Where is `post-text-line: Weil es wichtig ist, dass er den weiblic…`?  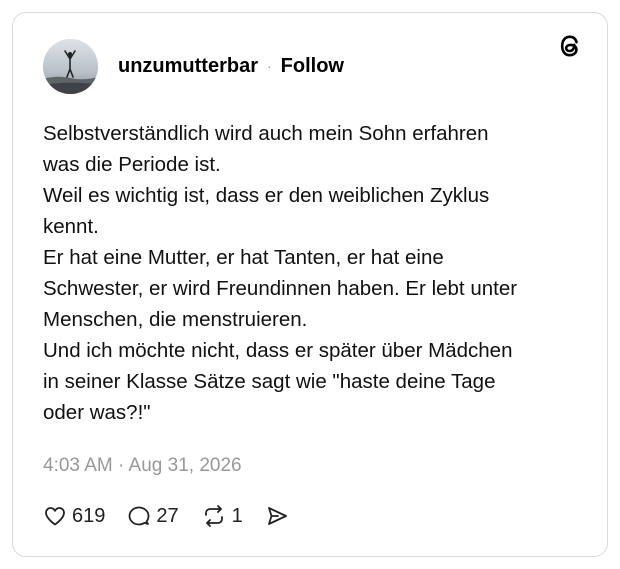
post-text-line: Weil es wichtig ist, dass er den weiblic… is located at coordinates (266, 195).